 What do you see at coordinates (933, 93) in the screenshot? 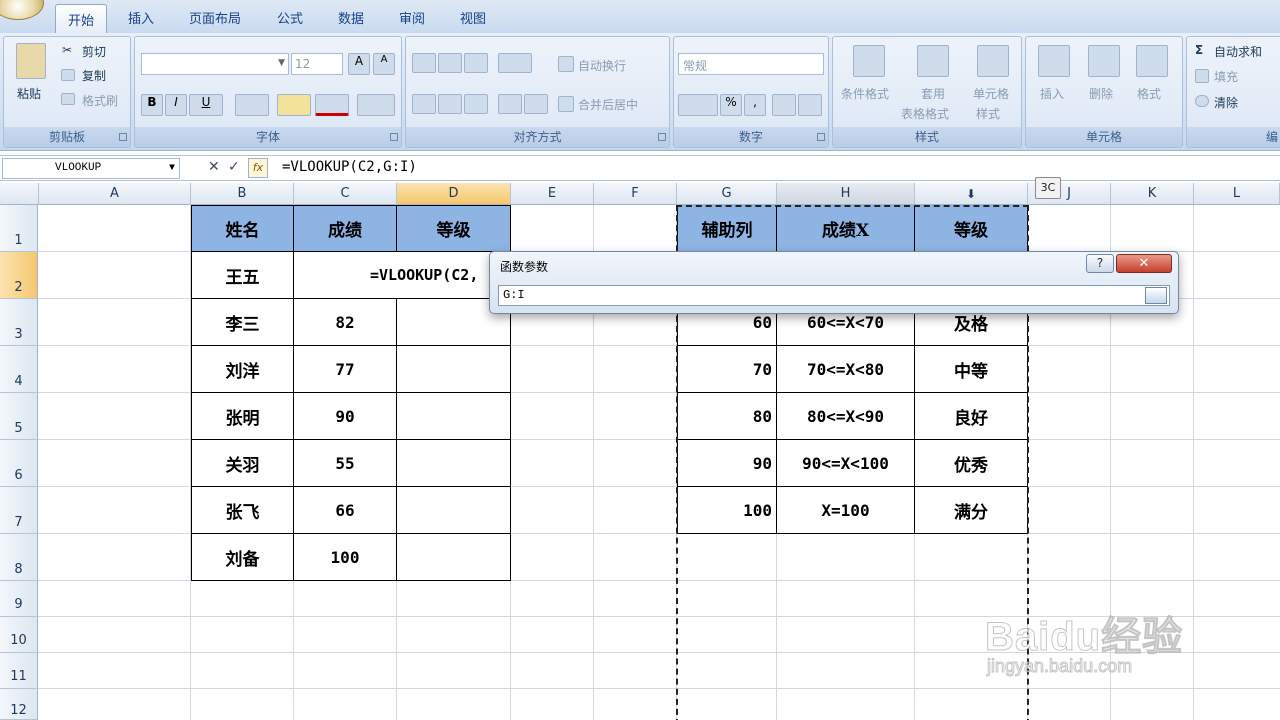
I see `table-format-button: 套用` at bounding box center [933, 93].